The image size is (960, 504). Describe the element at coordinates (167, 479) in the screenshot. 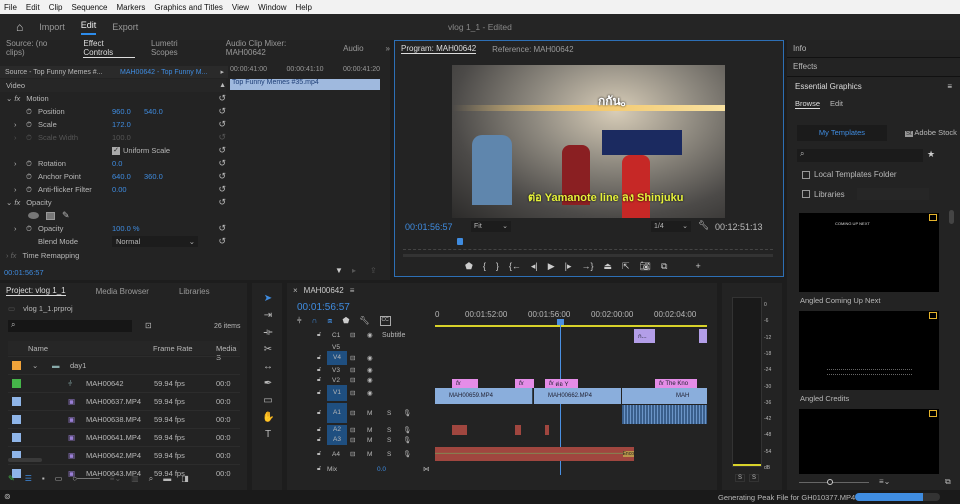

I see `new-bin-icon: ▬` at that location.